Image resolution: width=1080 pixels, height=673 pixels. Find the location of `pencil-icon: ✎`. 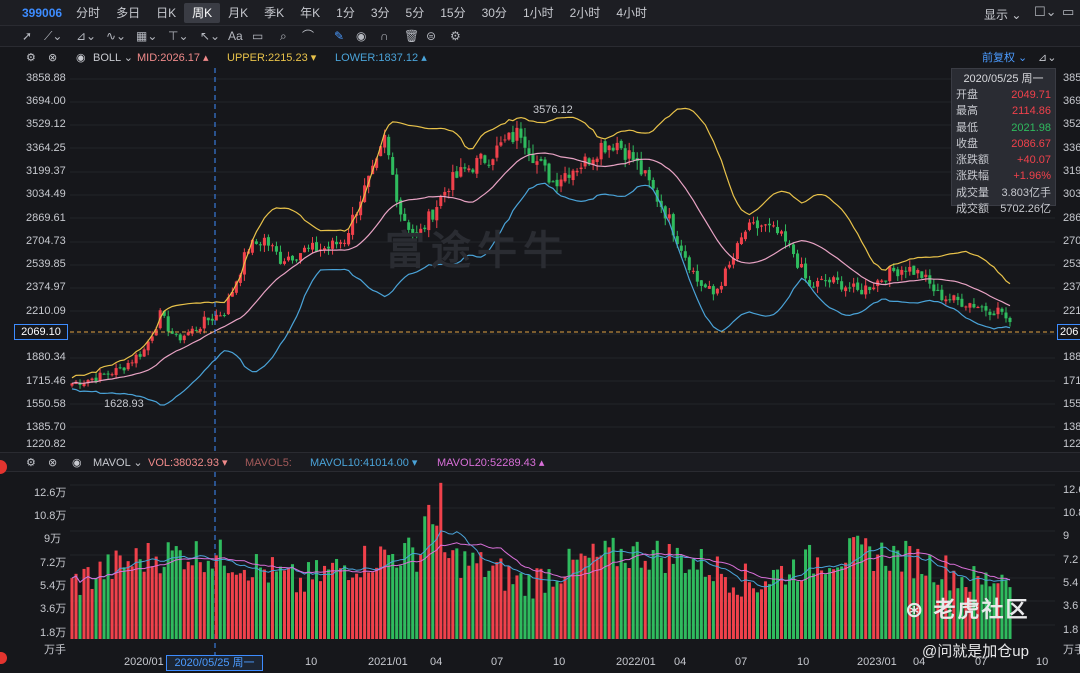

pencil-icon: ✎ is located at coordinates (339, 36).